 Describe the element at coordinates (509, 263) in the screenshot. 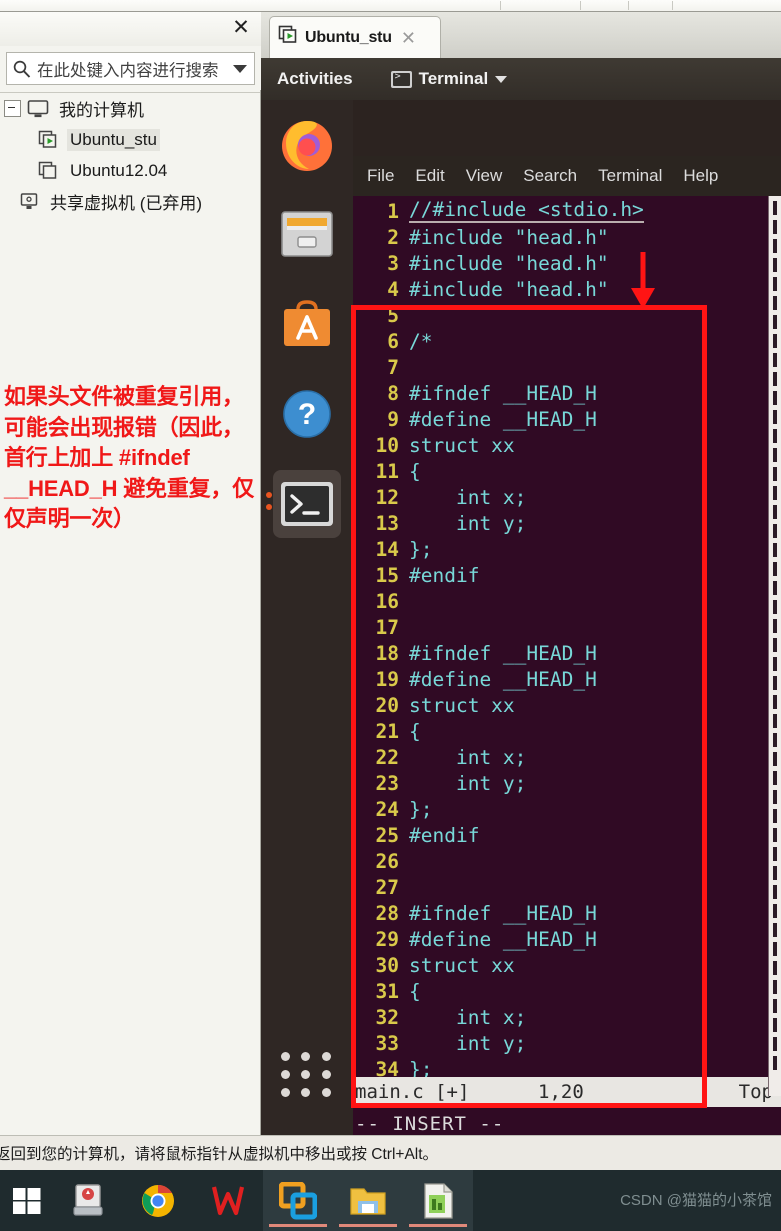

I see `code-text: #include "head.h"` at that location.